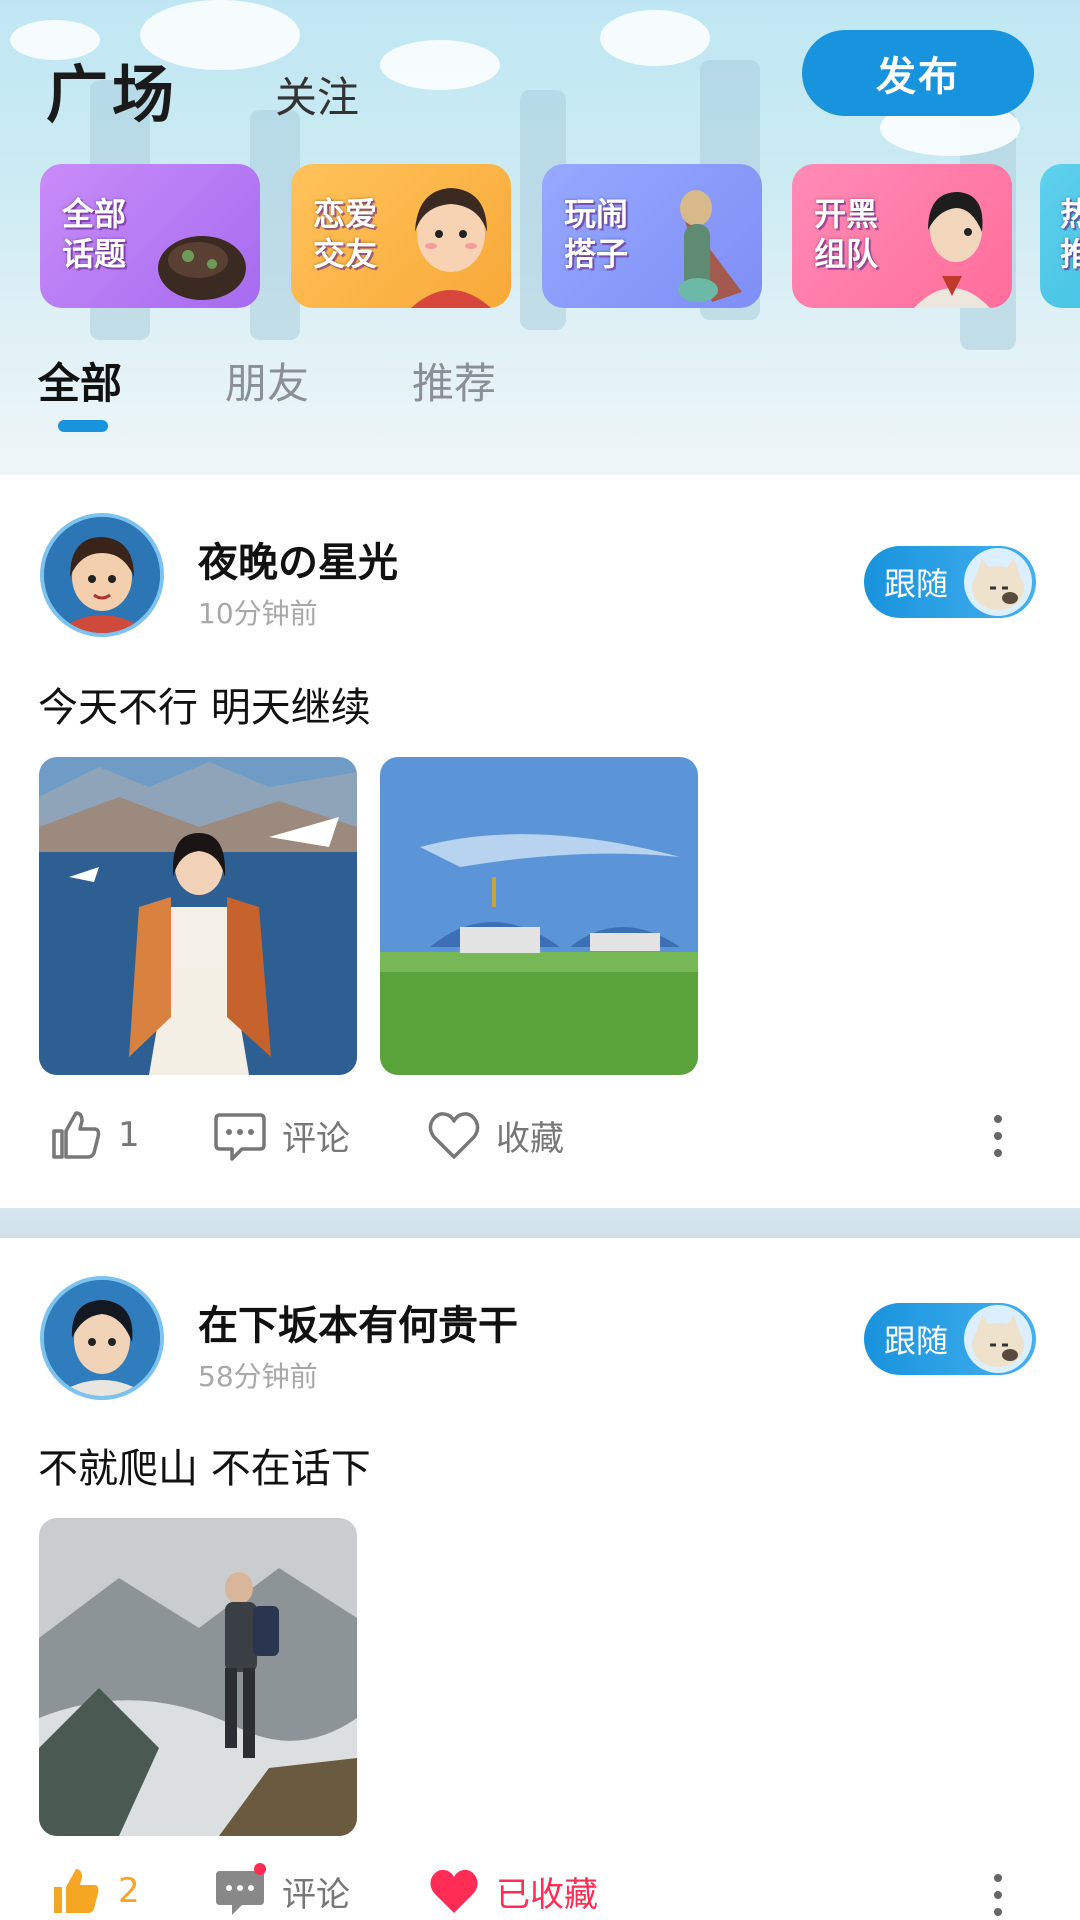 The height and width of the screenshot is (1920, 1080). I want to click on heart-outline-icon, so click(454, 1135).